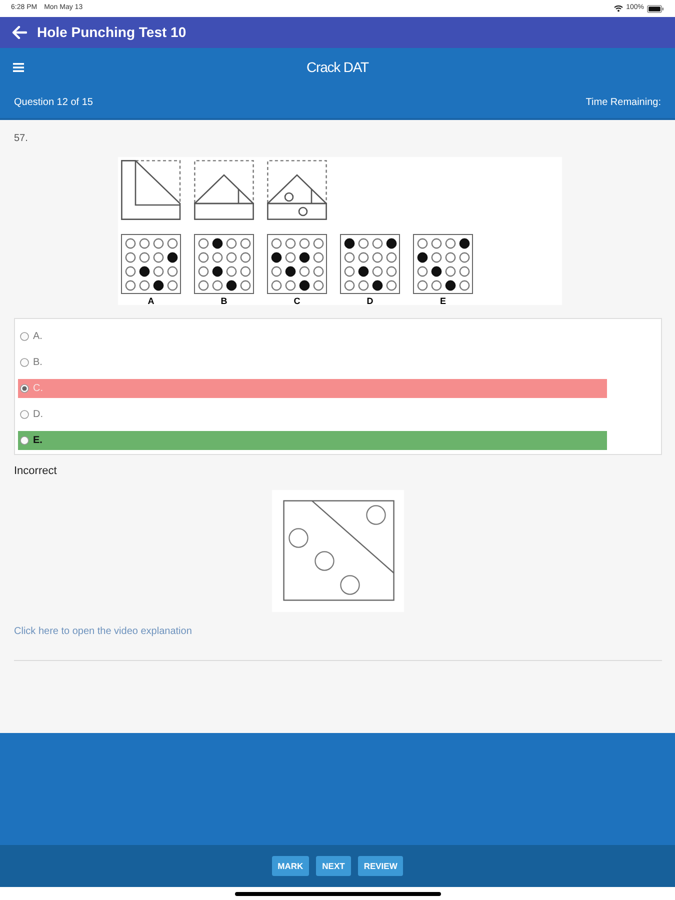 This screenshot has width=675, height=900. What do you see at coordinates (333, 866) in the screenshot?
I see `toolbar-button: NEXT` at bounding box center [333, 866].